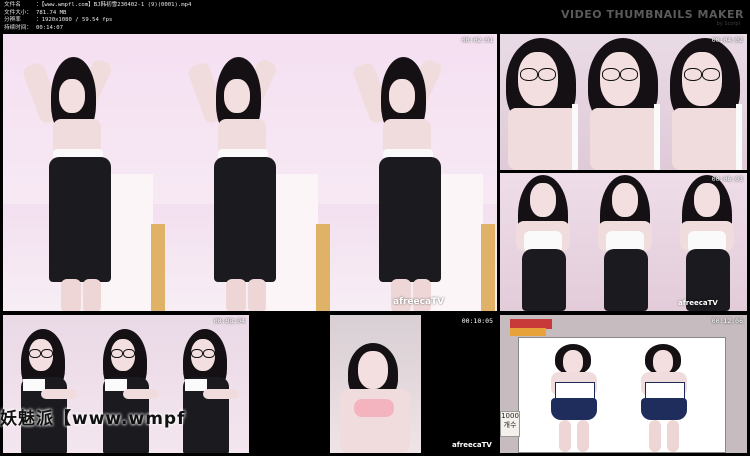 Image resolution: width=750 pixels, height=456 pixels. I want to click on thumbnail-frame-3: 00:06:03 afreecaTV, so click(623, 242).